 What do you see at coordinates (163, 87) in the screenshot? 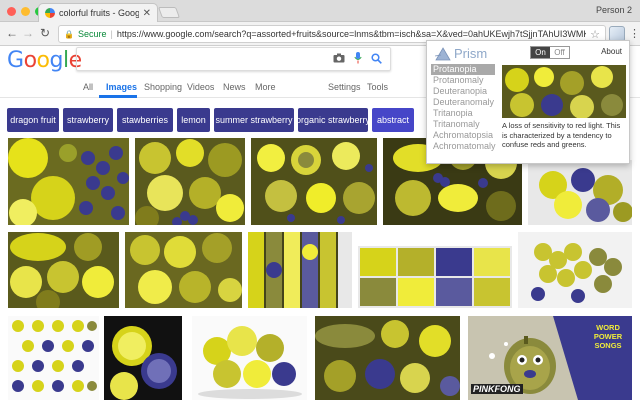
I see `tab-shopping: Shopping` at bounding box center [163, 87].